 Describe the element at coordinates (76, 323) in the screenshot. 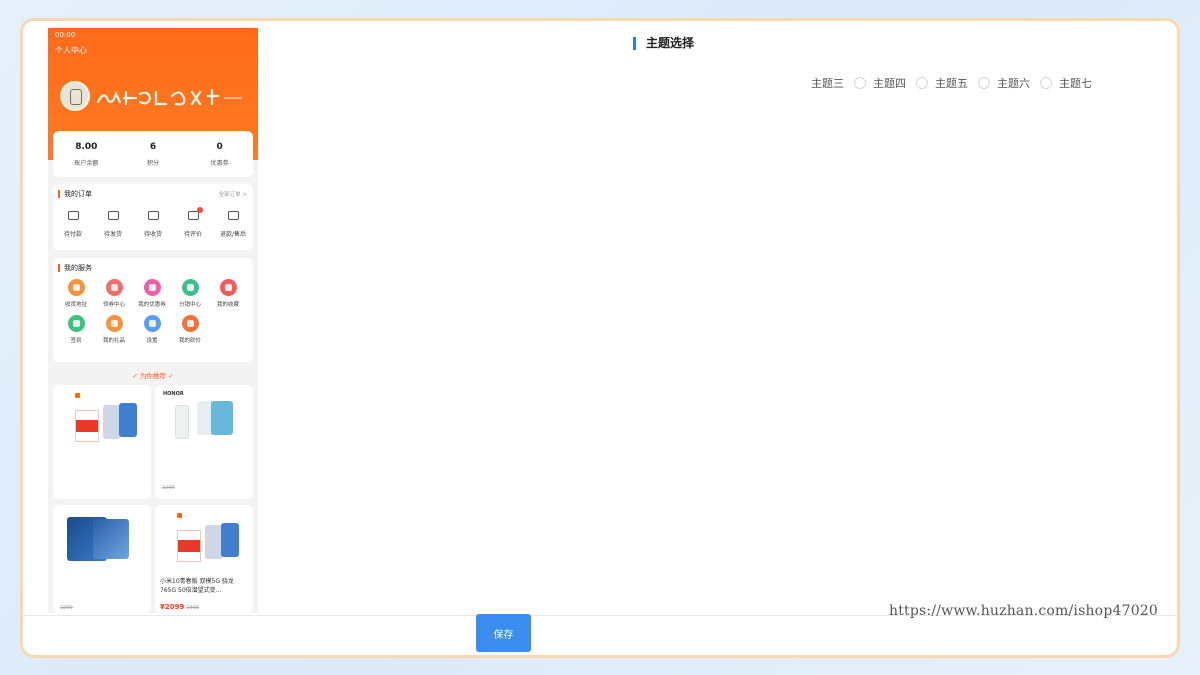

I see `calendar-icon` at that location.